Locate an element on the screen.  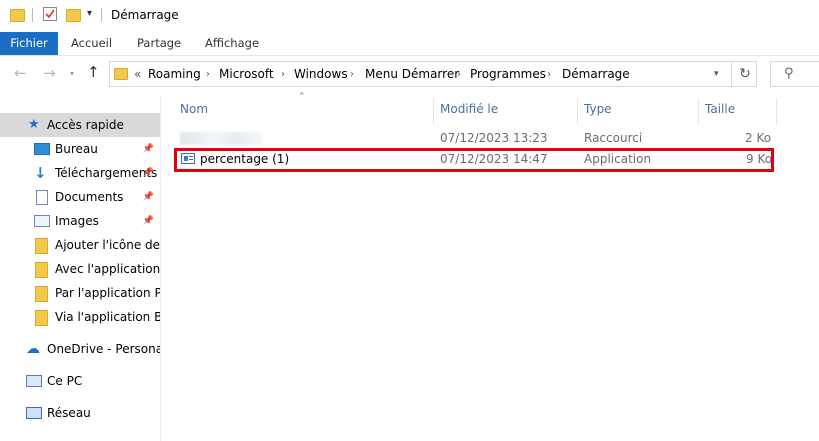
sidebar-item-downloads: ↓ Téléchargements 📌 is located at coordinates (80, 173).